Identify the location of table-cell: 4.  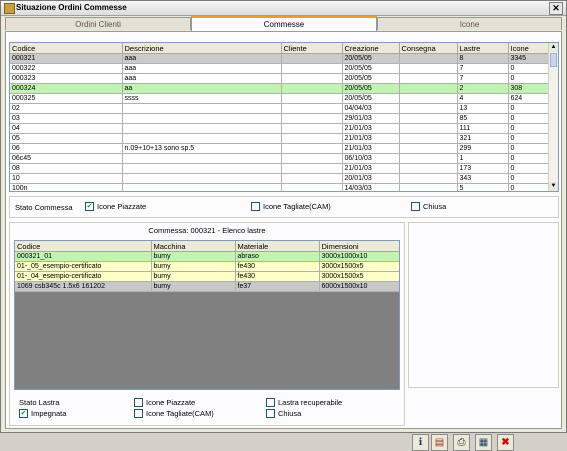
(483, 98).